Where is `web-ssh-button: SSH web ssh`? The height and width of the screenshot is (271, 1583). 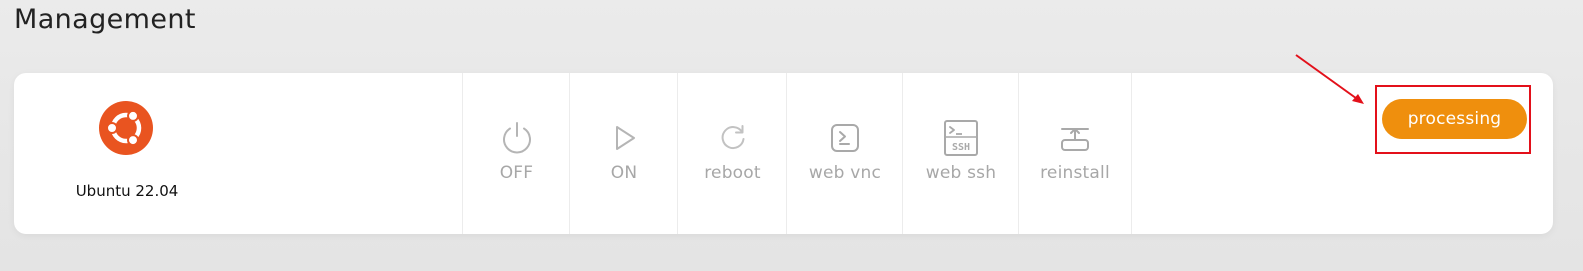
web-ssh-button: SSH web ssh is located at coordinates (960, 153).